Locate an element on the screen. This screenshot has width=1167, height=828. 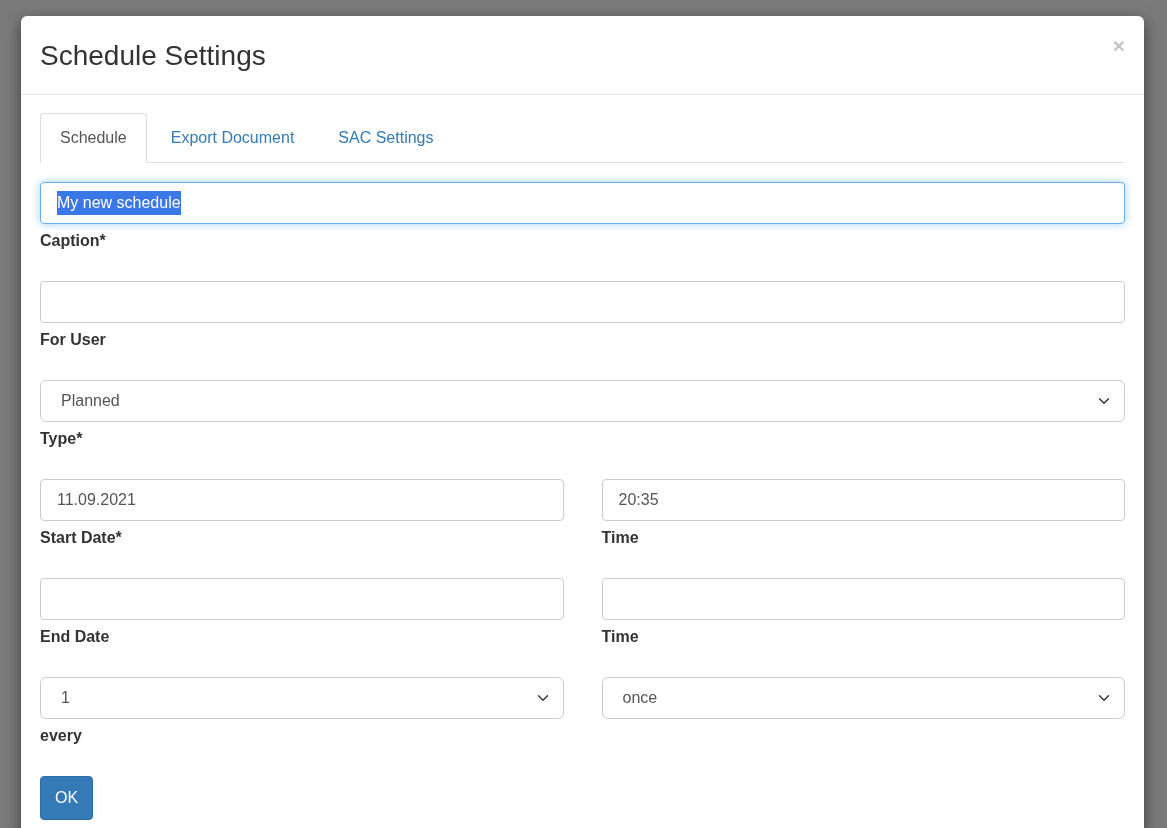
dropdown: 1 is located at coordinates (302, 698).